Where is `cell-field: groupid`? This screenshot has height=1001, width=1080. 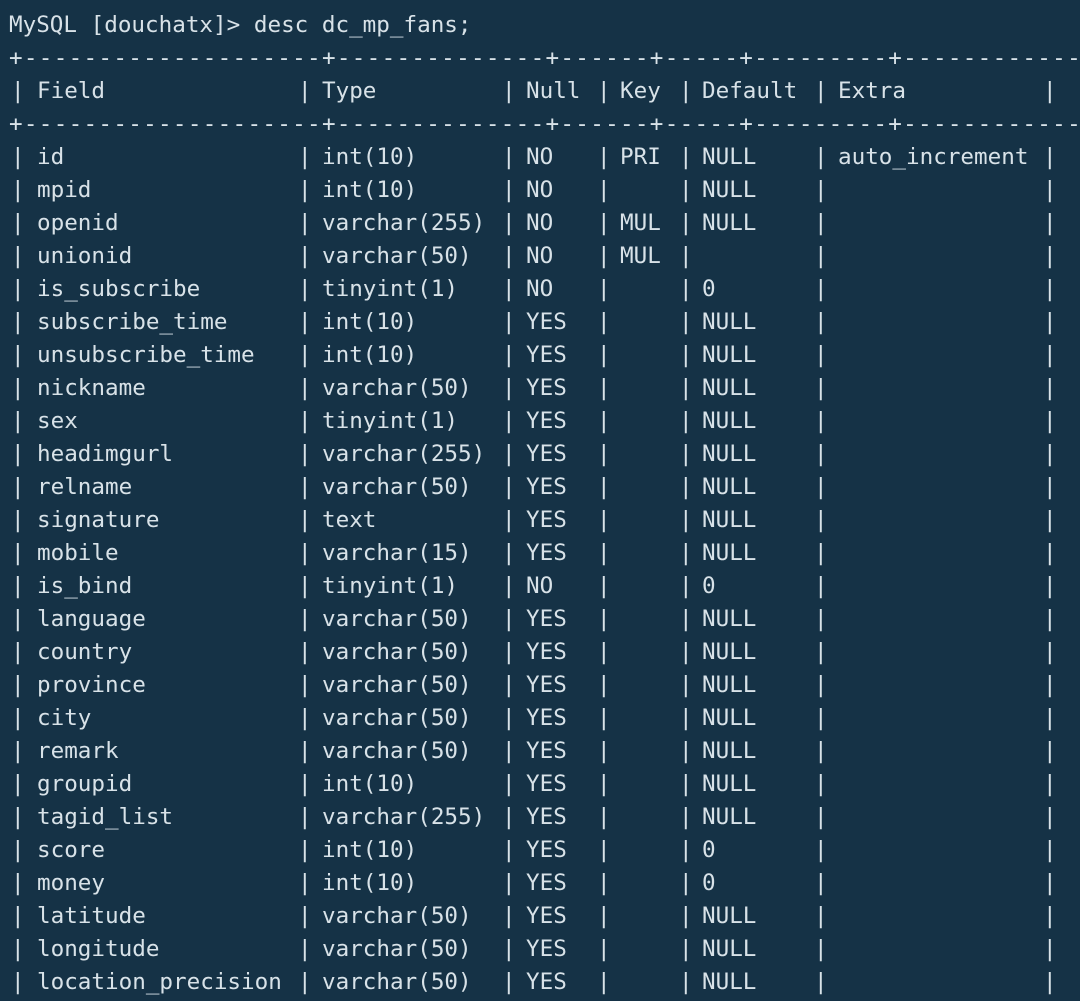
cell-field: groupid is located at coordinates (85, 784).